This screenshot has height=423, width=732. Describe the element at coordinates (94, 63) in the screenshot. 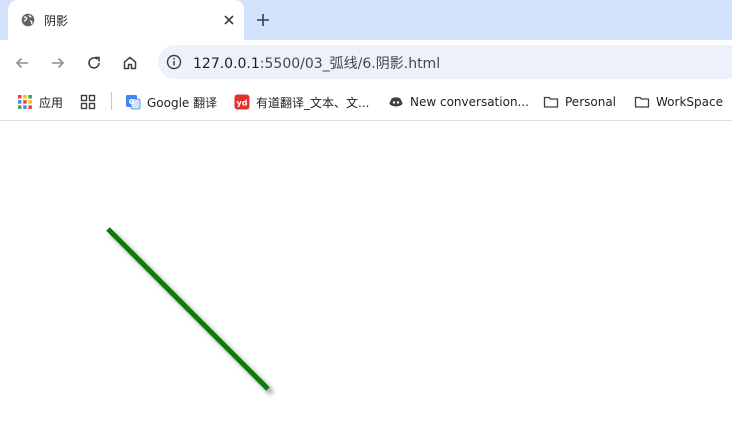

I see `reload-icon` at that location.